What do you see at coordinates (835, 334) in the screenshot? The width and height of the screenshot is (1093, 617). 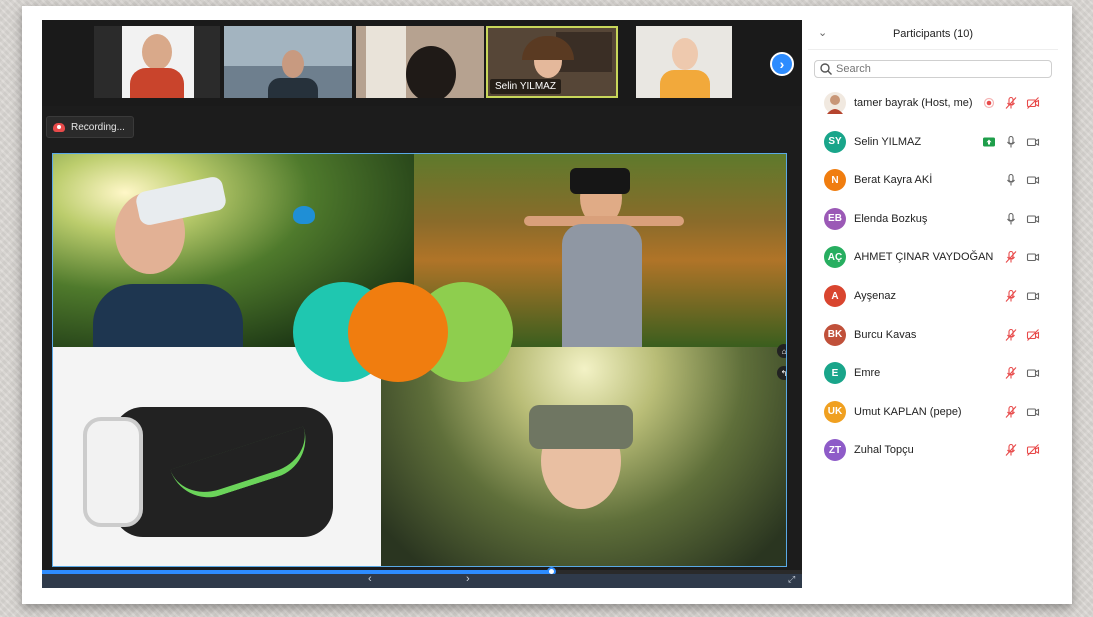 I see `avatar: BK` at bounding box center [835, 334].